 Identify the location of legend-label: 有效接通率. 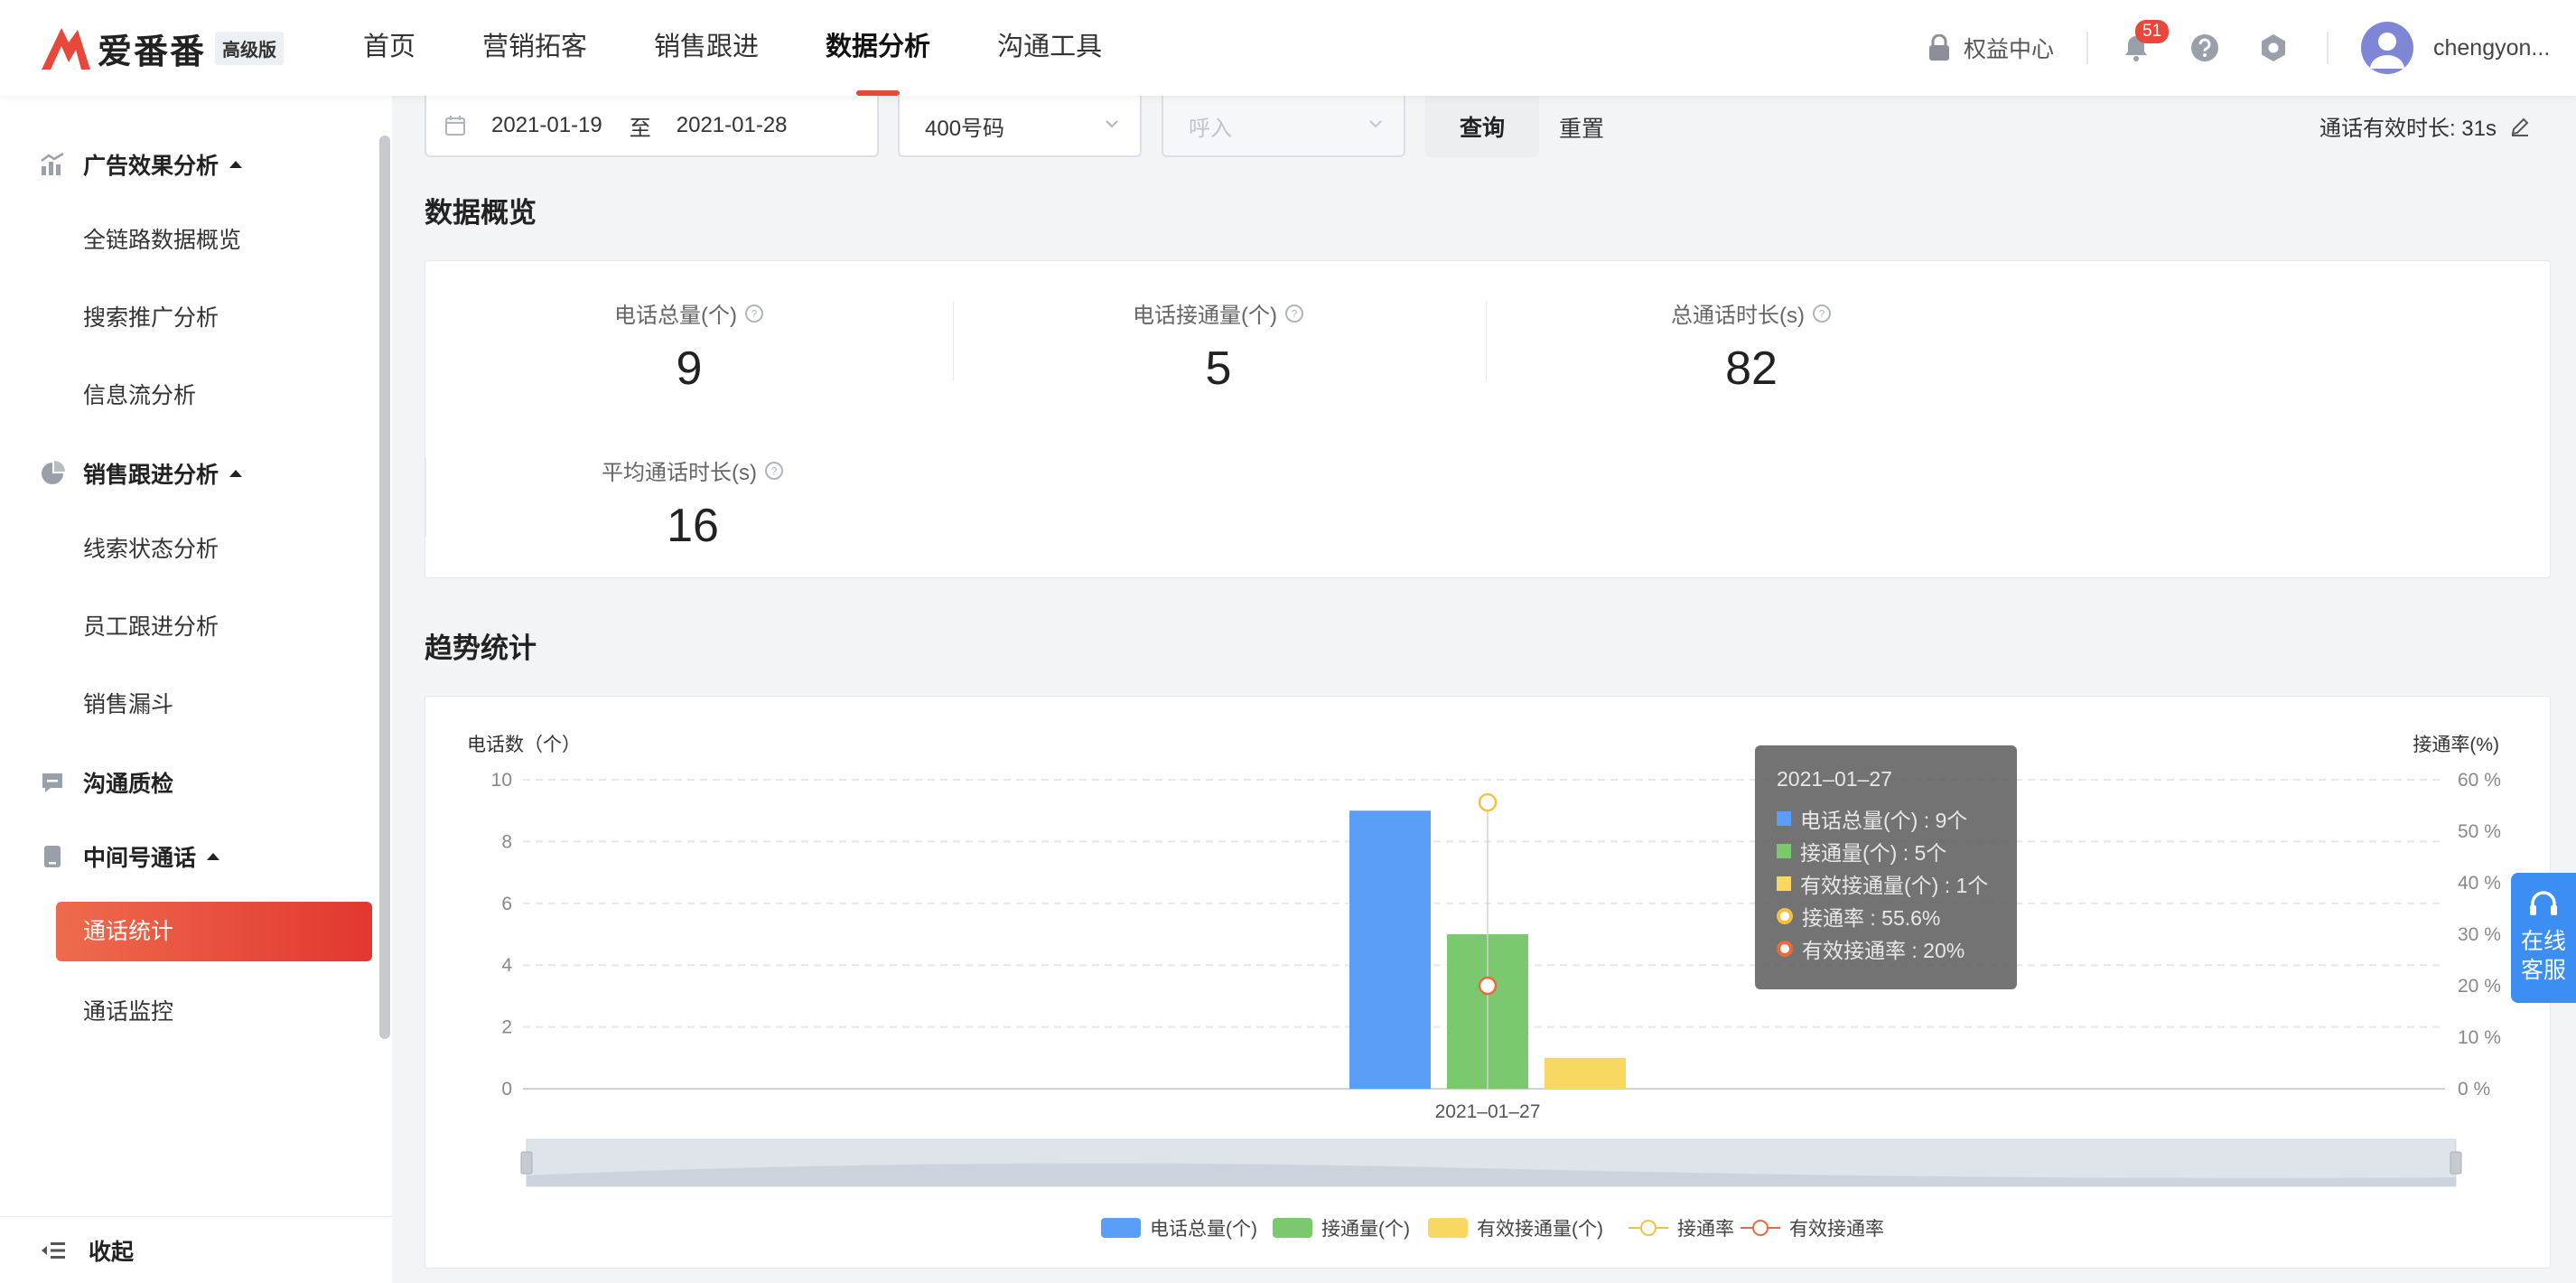
(1837, 1229).